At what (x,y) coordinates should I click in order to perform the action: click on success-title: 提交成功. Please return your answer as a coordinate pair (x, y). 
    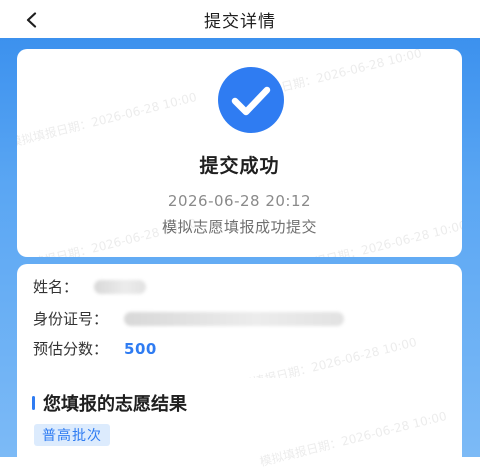
    Looking at the image, I should click on (239, 166).